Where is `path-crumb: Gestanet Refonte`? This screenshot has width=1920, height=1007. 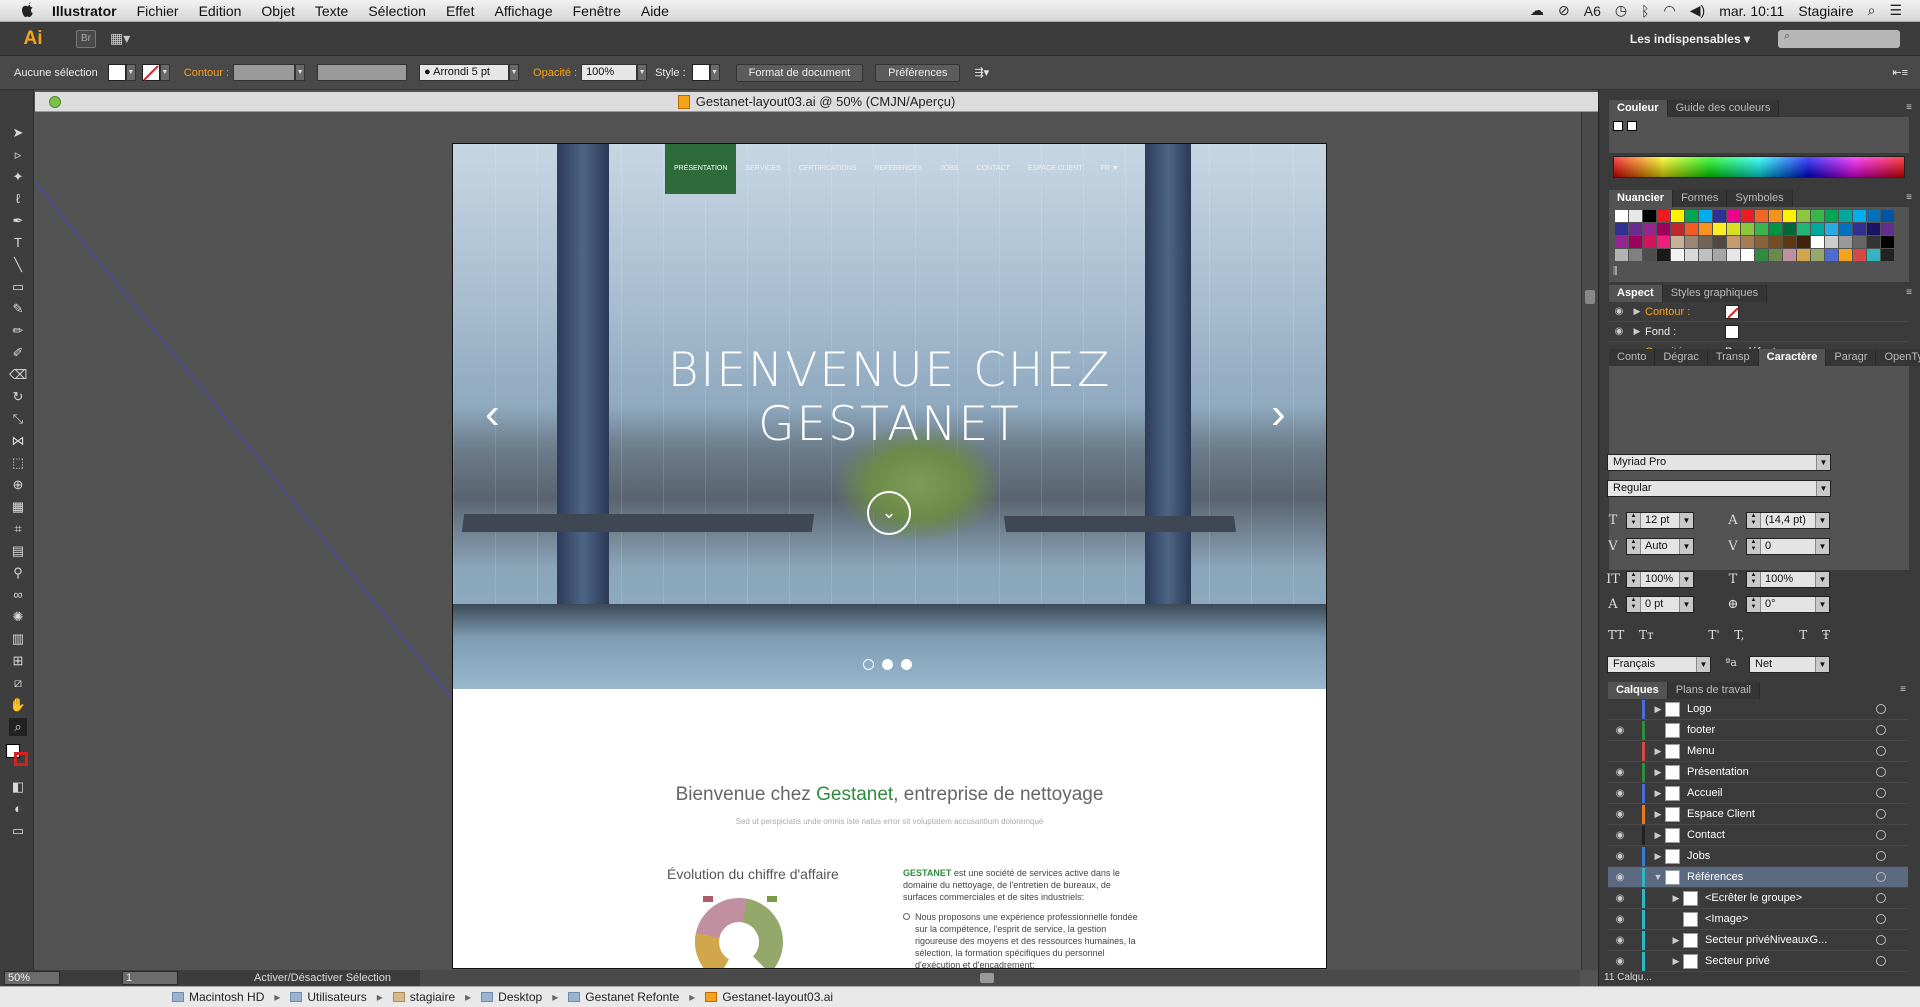
path-crumb: Gestanet Refonte is located at coordinates (623, 997).